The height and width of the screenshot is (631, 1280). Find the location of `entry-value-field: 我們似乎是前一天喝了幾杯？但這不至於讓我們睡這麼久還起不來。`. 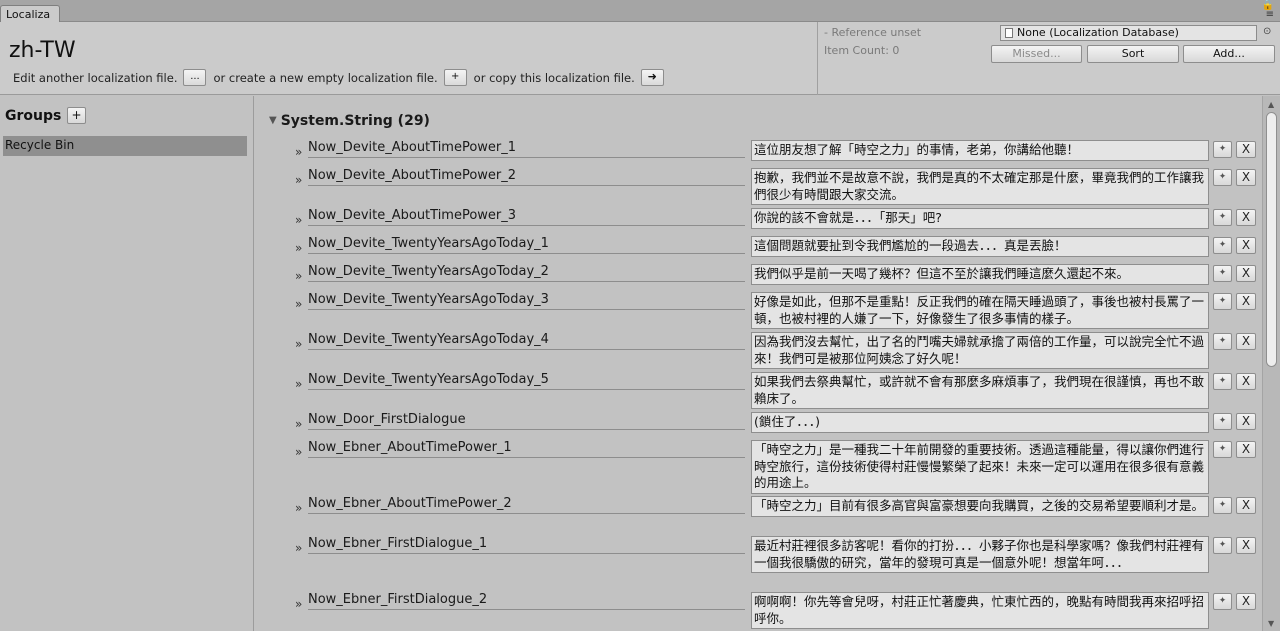

entry-value-field: 我們似乎是前一天喝了幾杯？但這不至於讓我們睡這麼久還起不來。 is located at coordinates (980, 274).